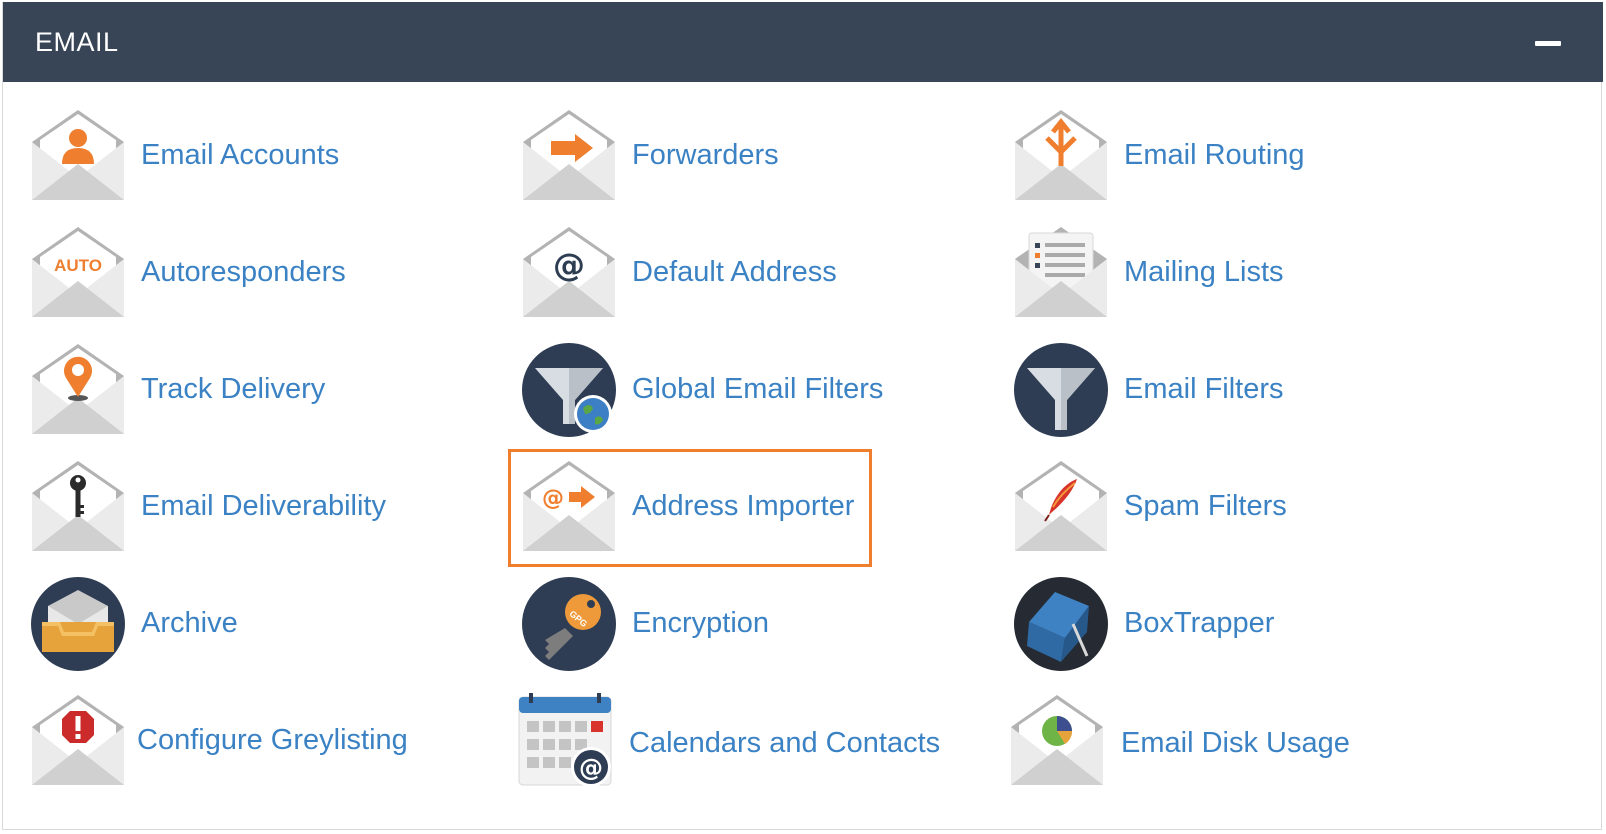 The image size is (1606, 834). What do you see at coordinates (1548, 43) in the screenshot?
I see `minus-icon` at bounding box center [1548, 43].